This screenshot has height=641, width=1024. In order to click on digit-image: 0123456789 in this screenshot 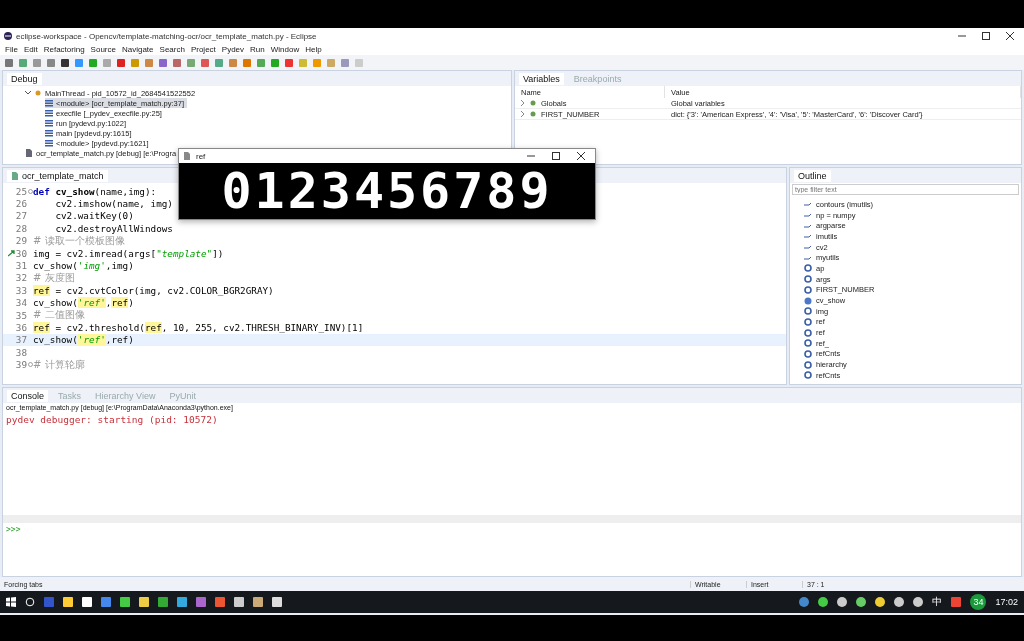, I will do `click(387, 191)`.